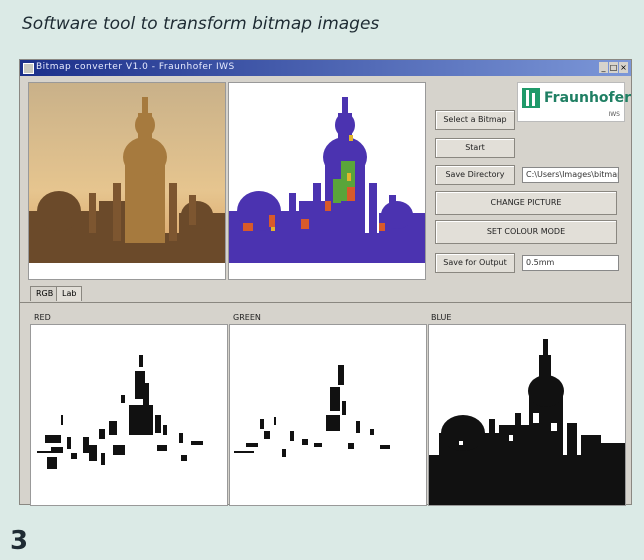  What do you see at coordinates (603, 67) in the screenshot?
I see `minimize-button: _` at bounding box center [603, 67].